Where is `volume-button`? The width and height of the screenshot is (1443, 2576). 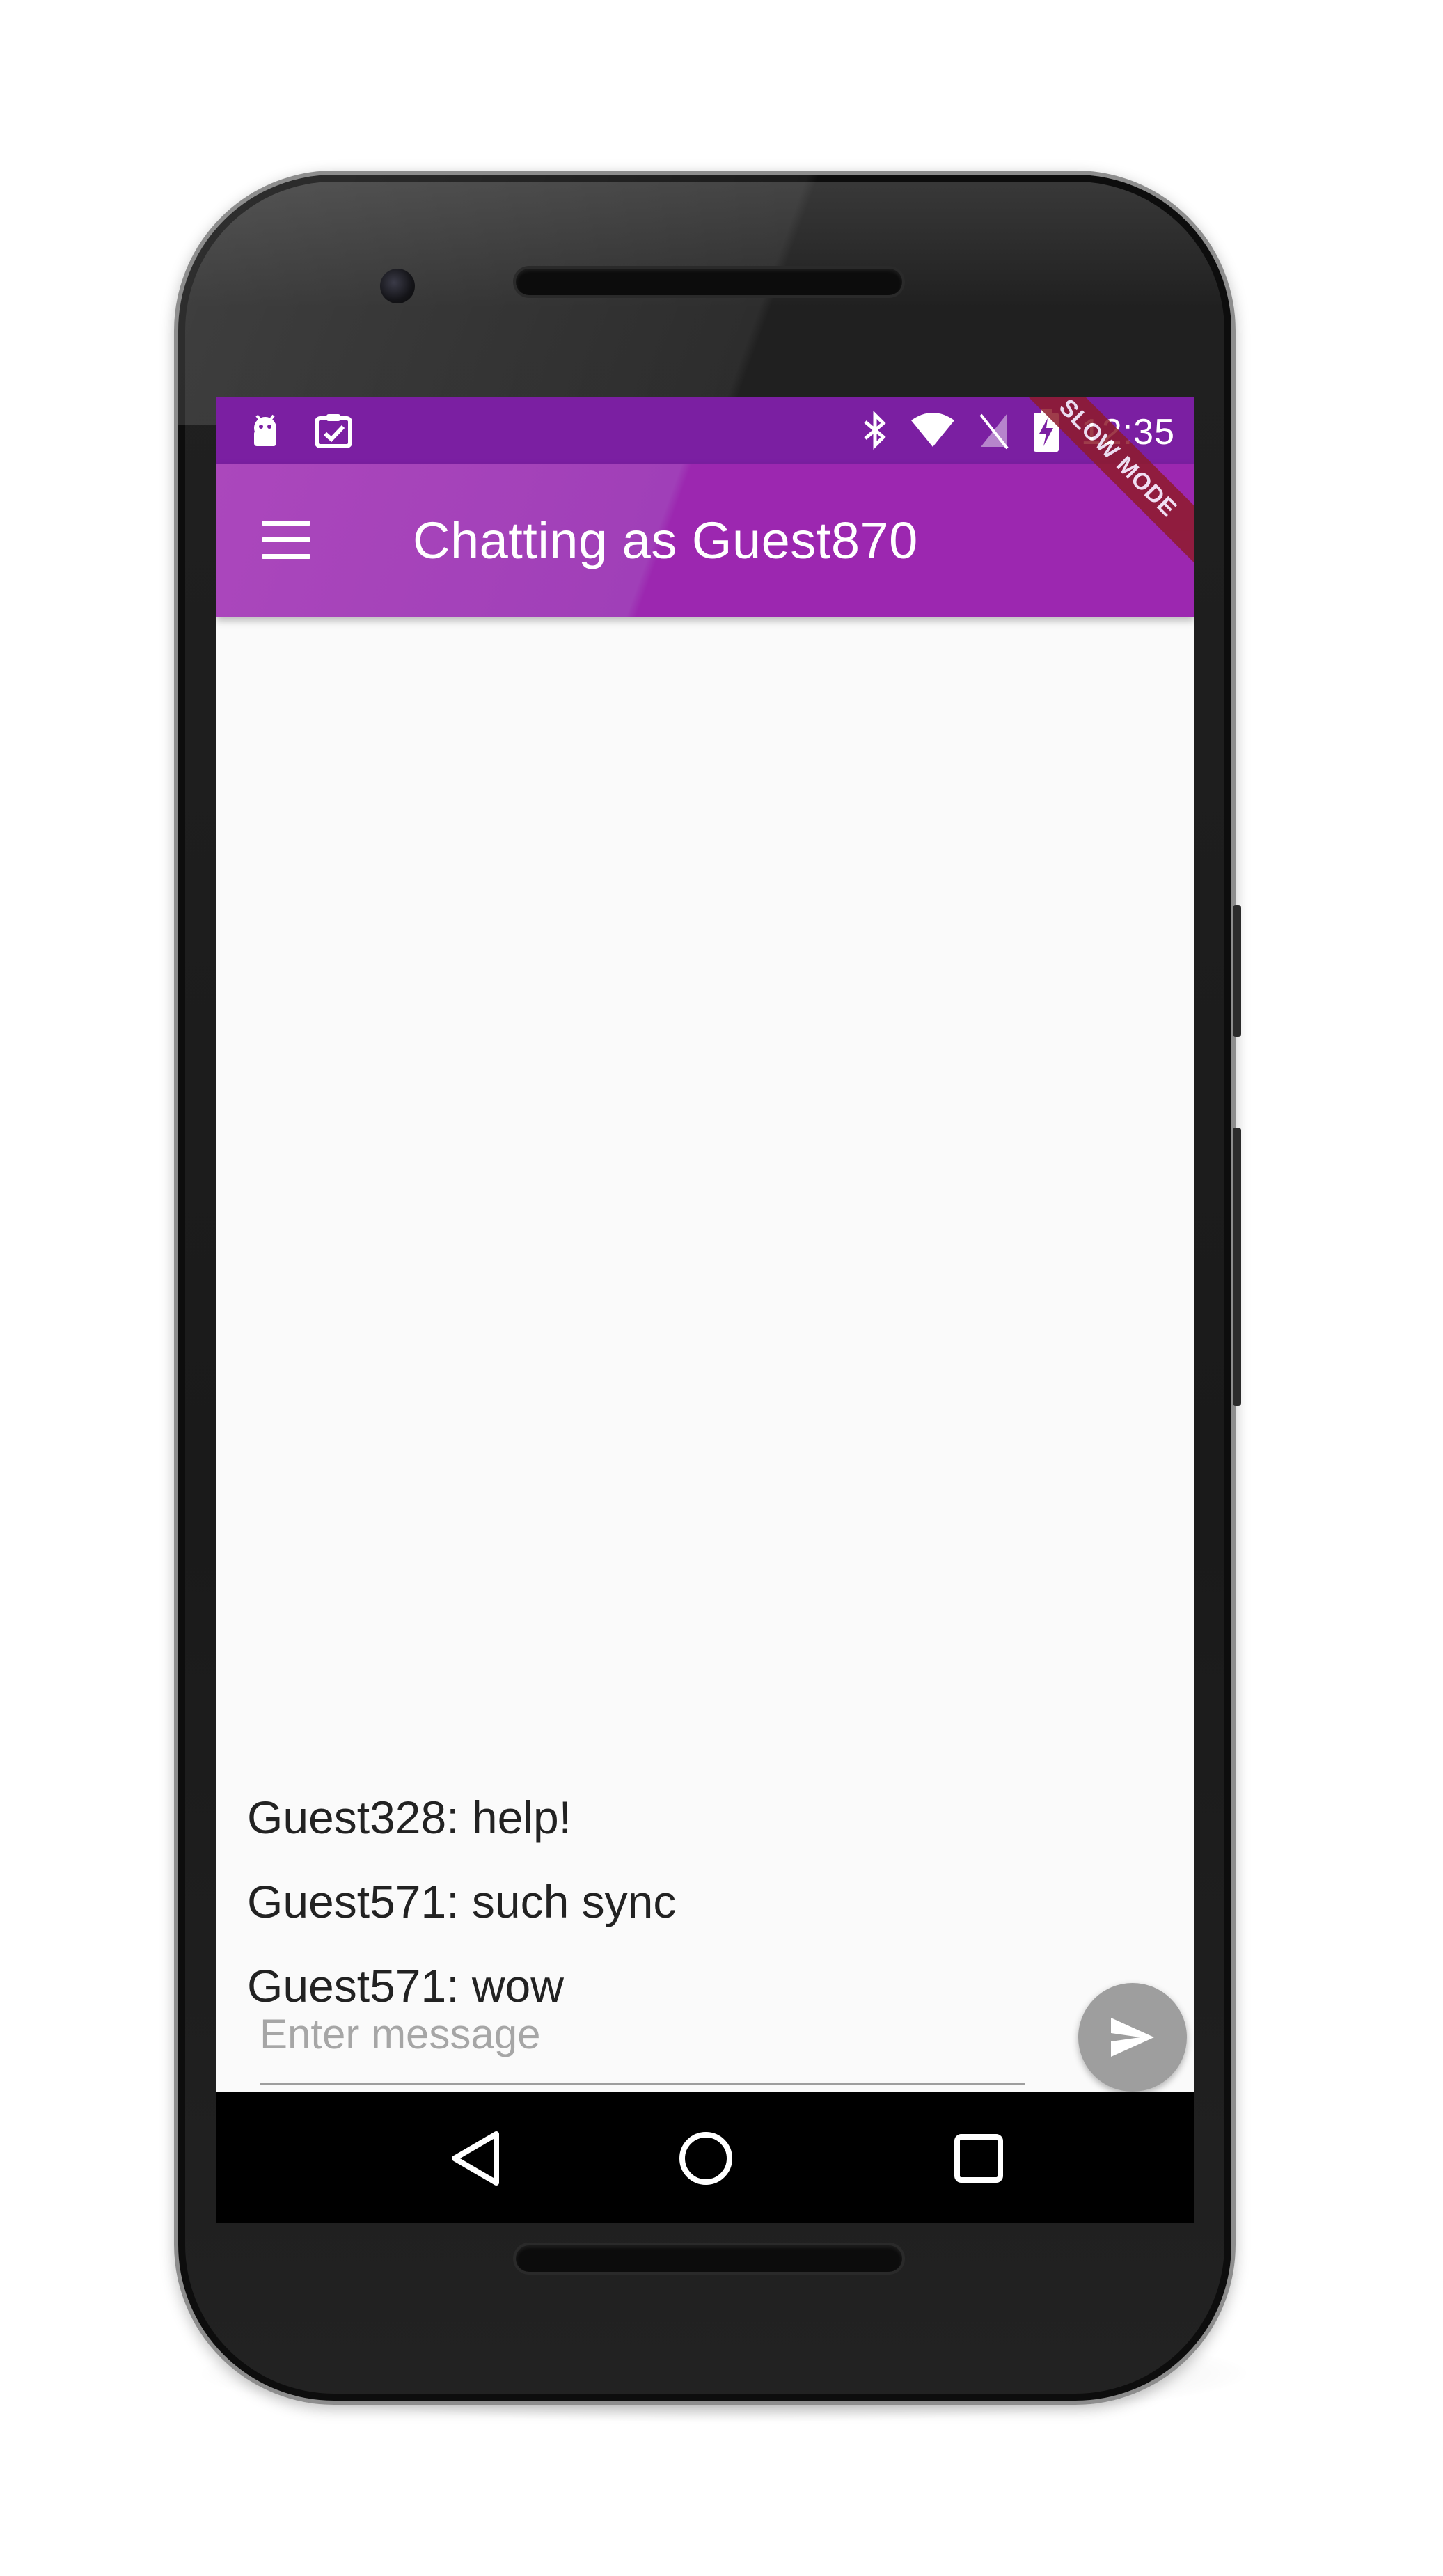
volume-button is located at coordinates (1237, 1267).